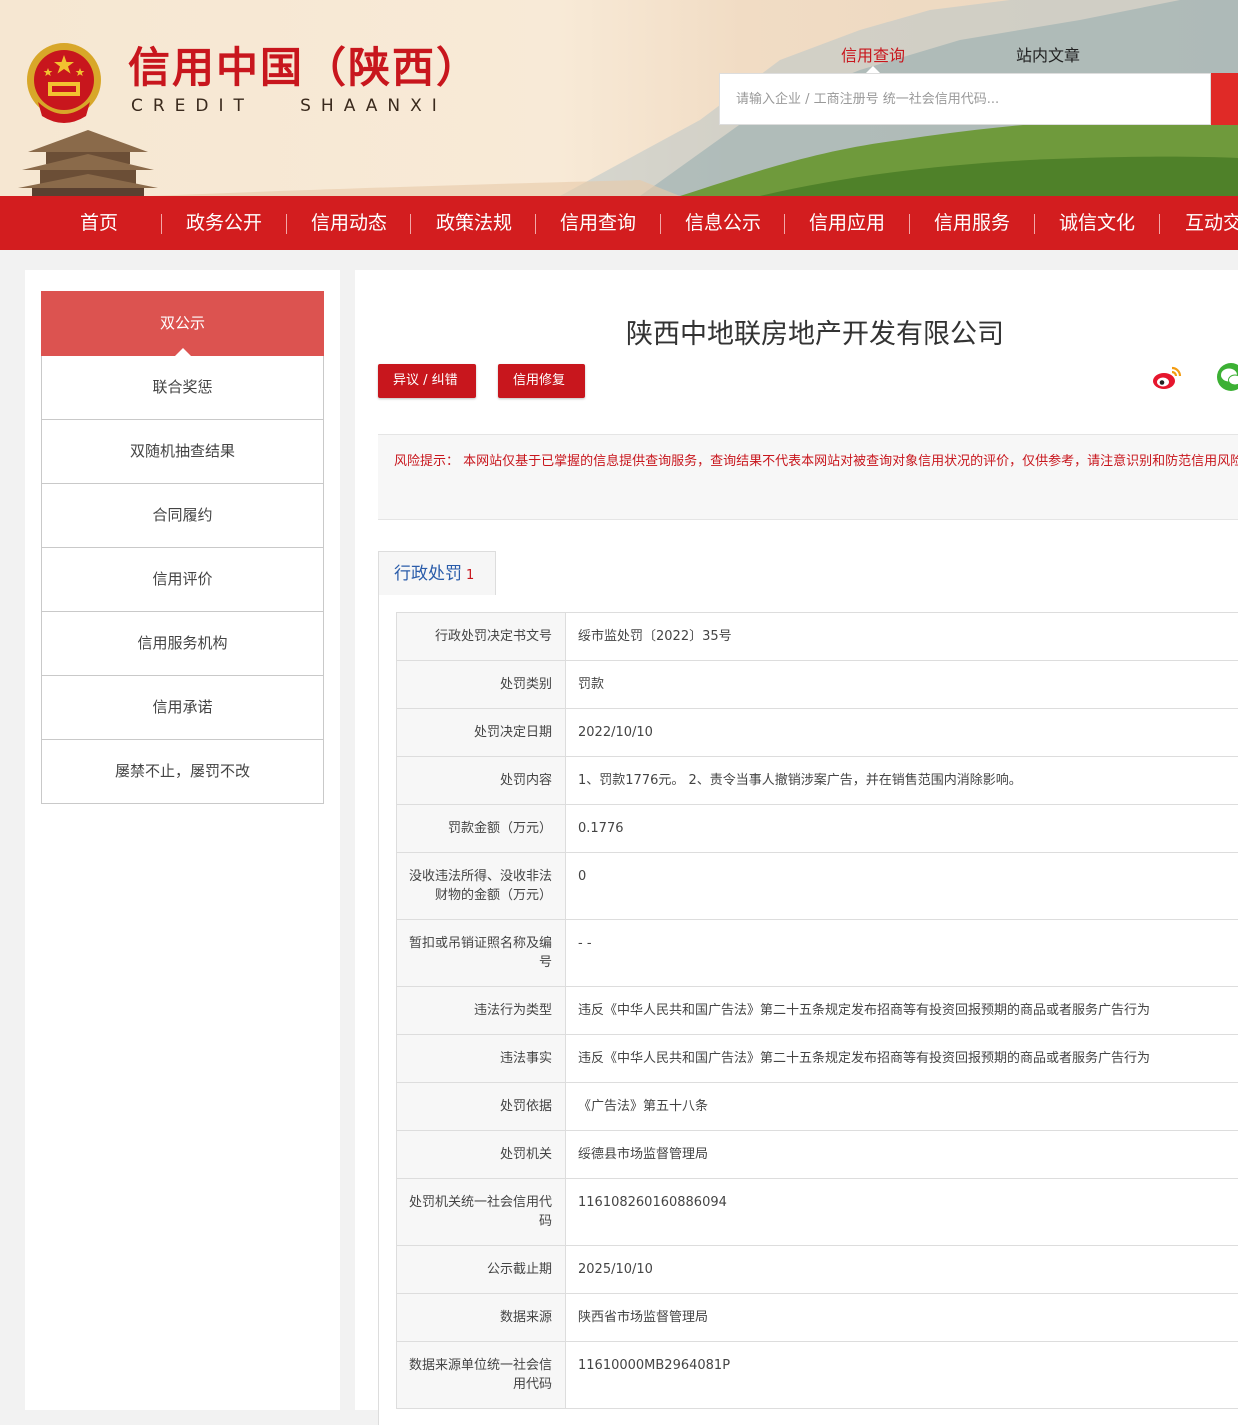 The image size is (1238, 1425). What do you see at coordinates (304, 68) in the screenshot?
I see `site-logo-title: 信用中国（陕西）` at bounding box center [304, 68].